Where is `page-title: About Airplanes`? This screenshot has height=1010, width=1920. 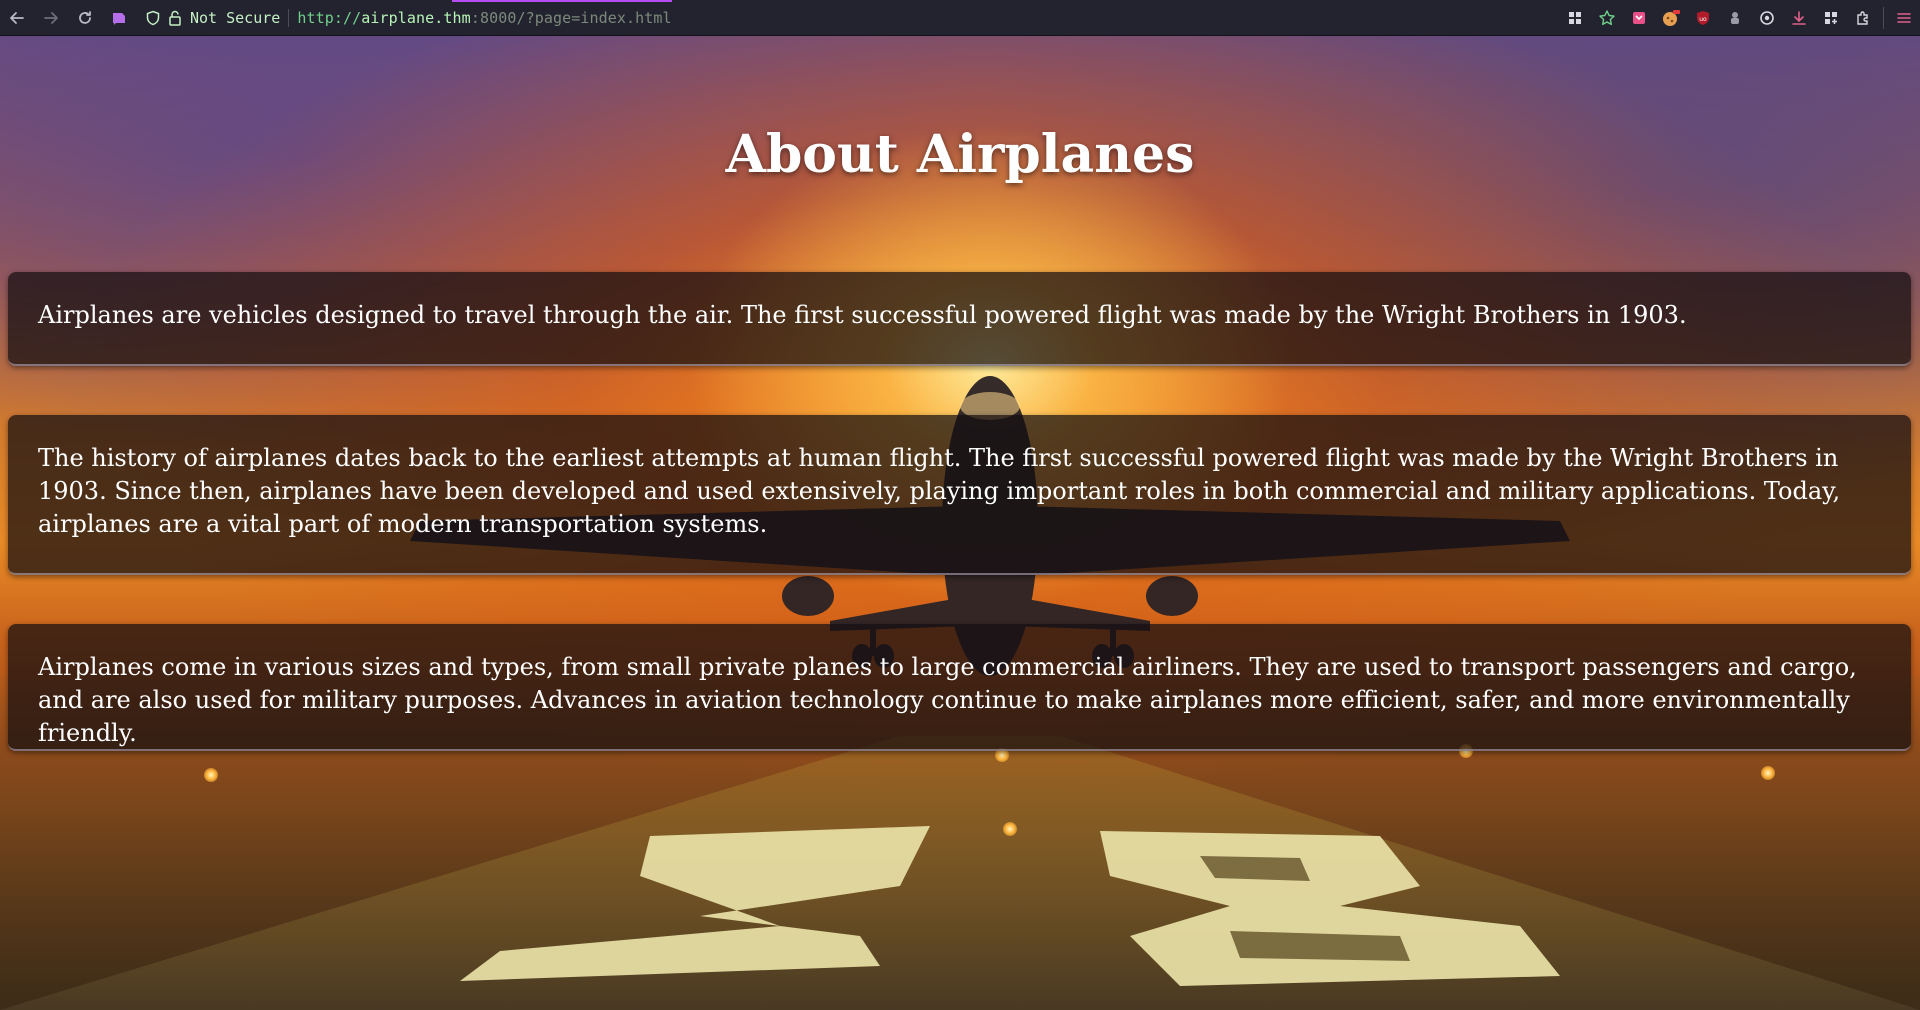
page-title: About Airplanes is located at coordinates (960, 154).